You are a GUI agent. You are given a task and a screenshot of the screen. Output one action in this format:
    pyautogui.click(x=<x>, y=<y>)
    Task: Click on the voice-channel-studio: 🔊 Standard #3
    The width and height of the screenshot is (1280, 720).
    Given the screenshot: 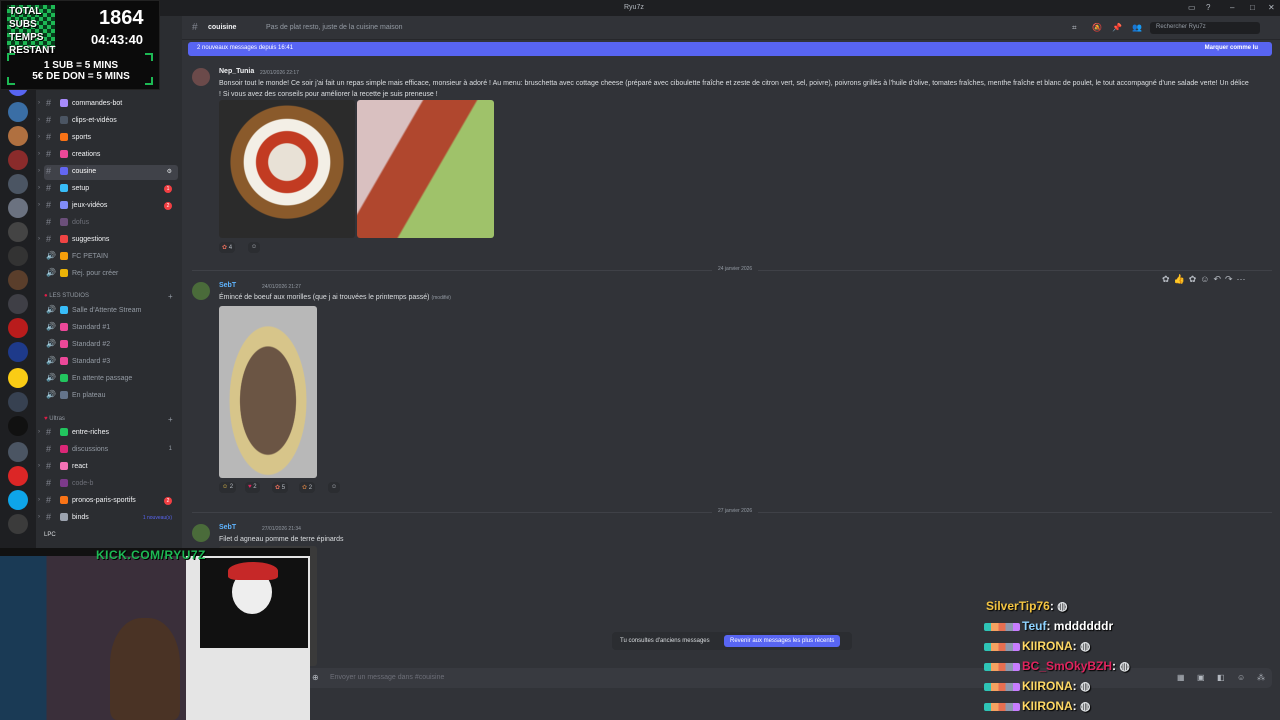 What is the action you would take?
    pyautogui.click(x=111, y=362)
    